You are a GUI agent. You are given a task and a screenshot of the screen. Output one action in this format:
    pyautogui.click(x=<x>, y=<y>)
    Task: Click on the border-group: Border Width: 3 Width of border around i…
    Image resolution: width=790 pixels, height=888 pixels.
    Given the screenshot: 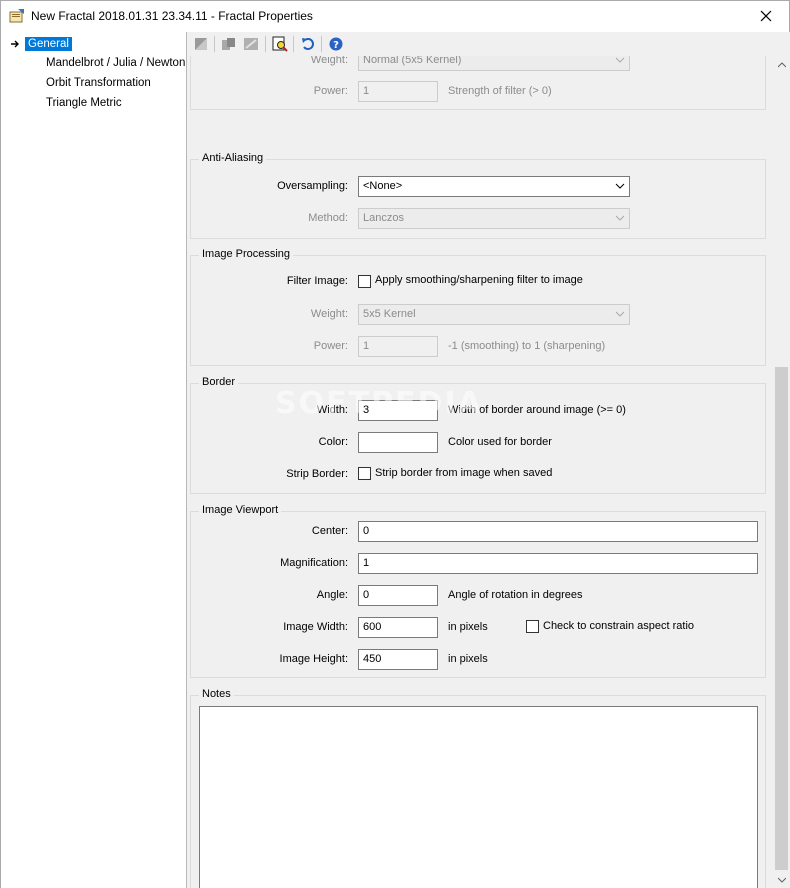 What is the action you would take?
    pyautogui.click(x=478, y=435)
    